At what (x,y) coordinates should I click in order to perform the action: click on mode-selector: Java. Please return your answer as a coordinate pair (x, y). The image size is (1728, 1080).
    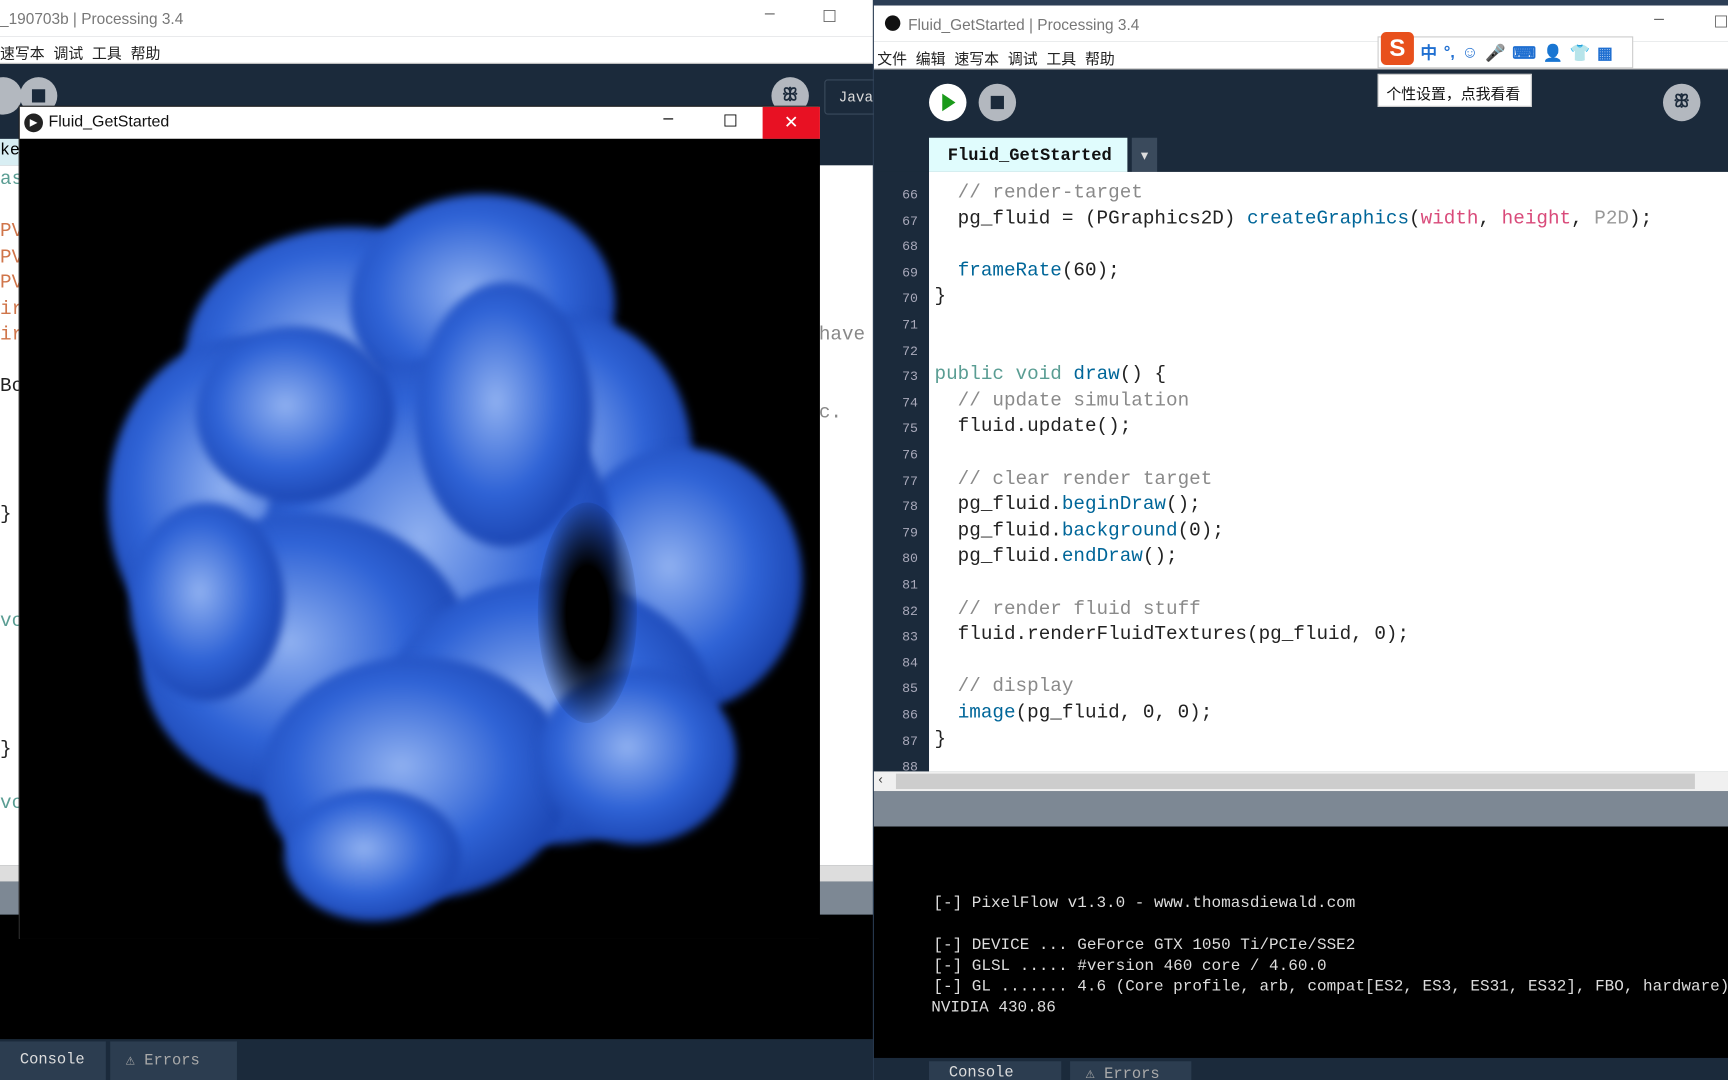
    Looking at the image, I should click on (852, 97).